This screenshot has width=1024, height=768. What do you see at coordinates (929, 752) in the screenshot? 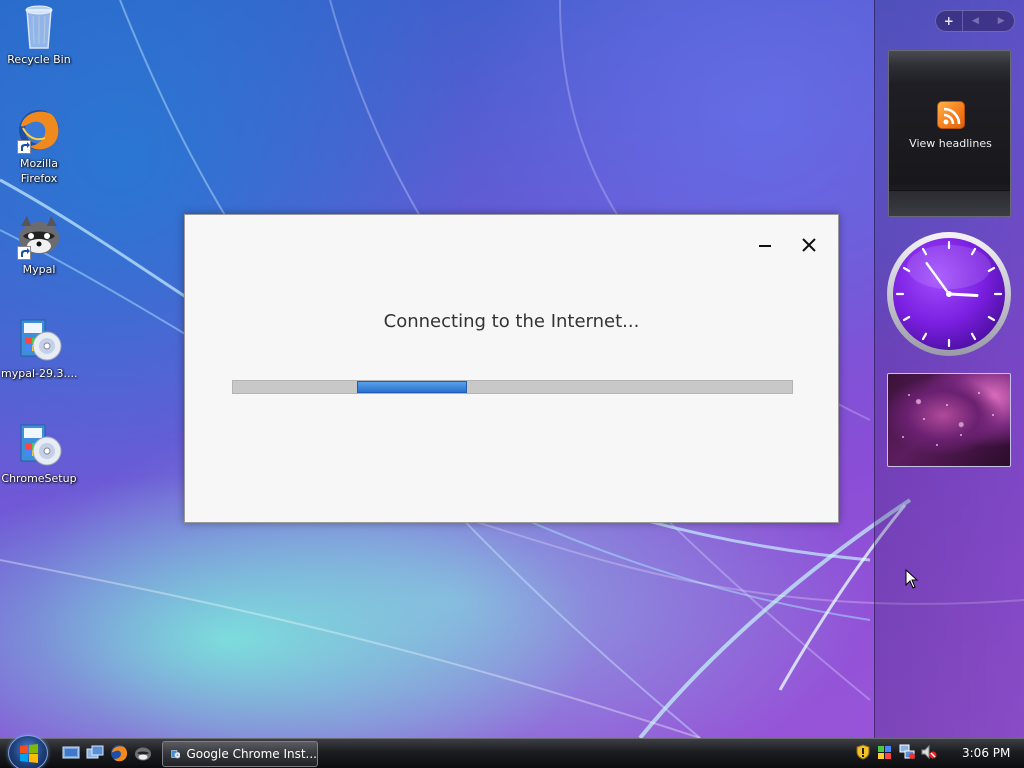
I see `volume-muted-icon` at bounding box center [929, 752].